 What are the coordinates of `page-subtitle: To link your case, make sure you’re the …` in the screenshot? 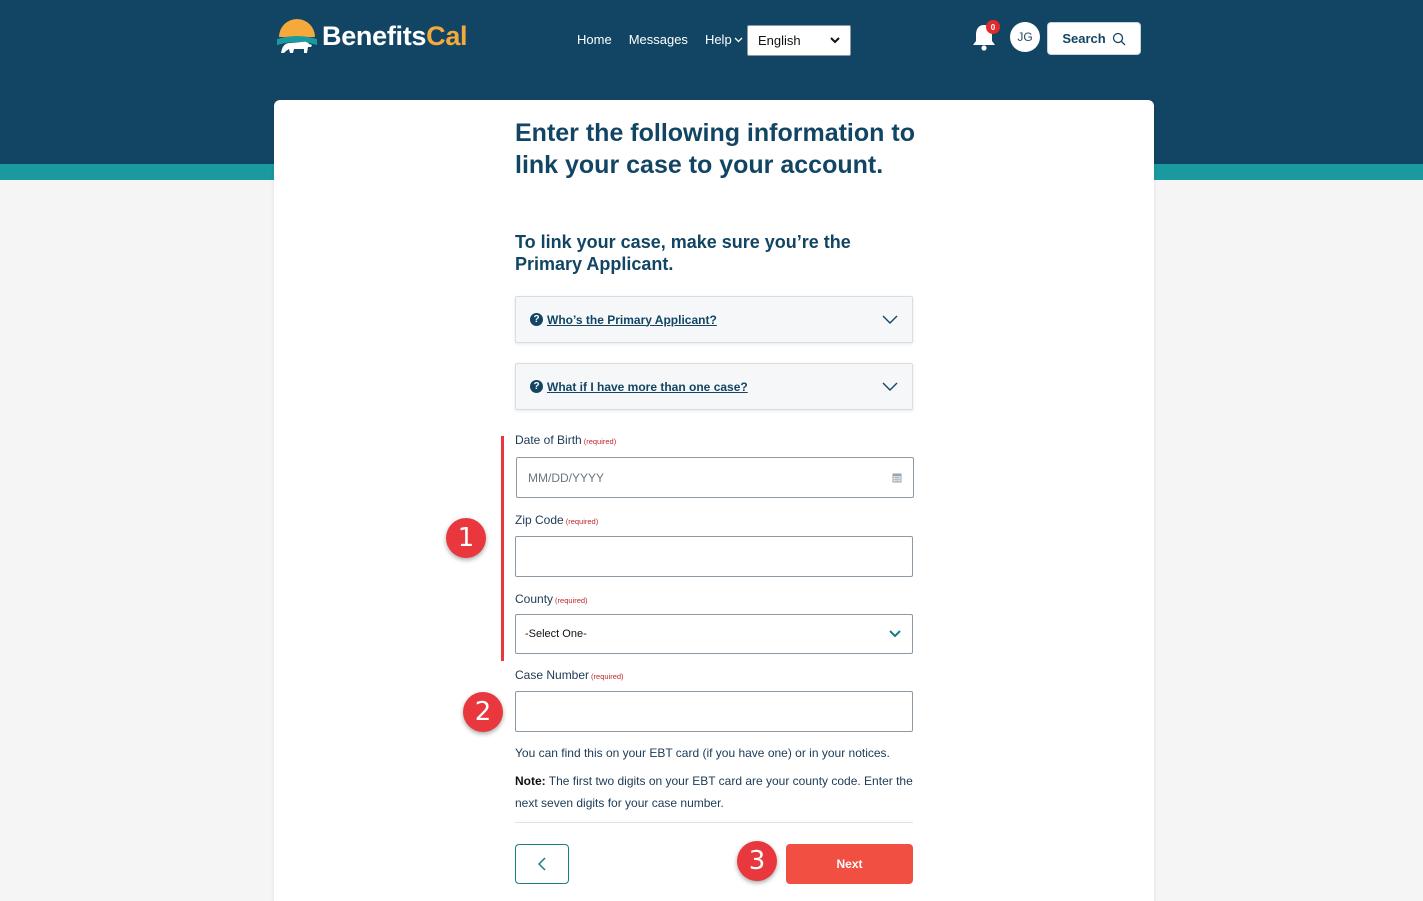 It's located at (683, 253).